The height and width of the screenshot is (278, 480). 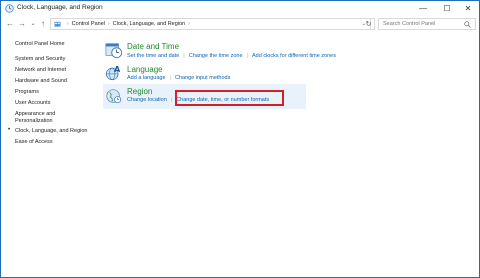 What do you see at coordinates (41, 81) in the screenshot?
I see `sidebar-item-hardware-and-sound: Hardware and Sound` at bounding box center [41, 81].